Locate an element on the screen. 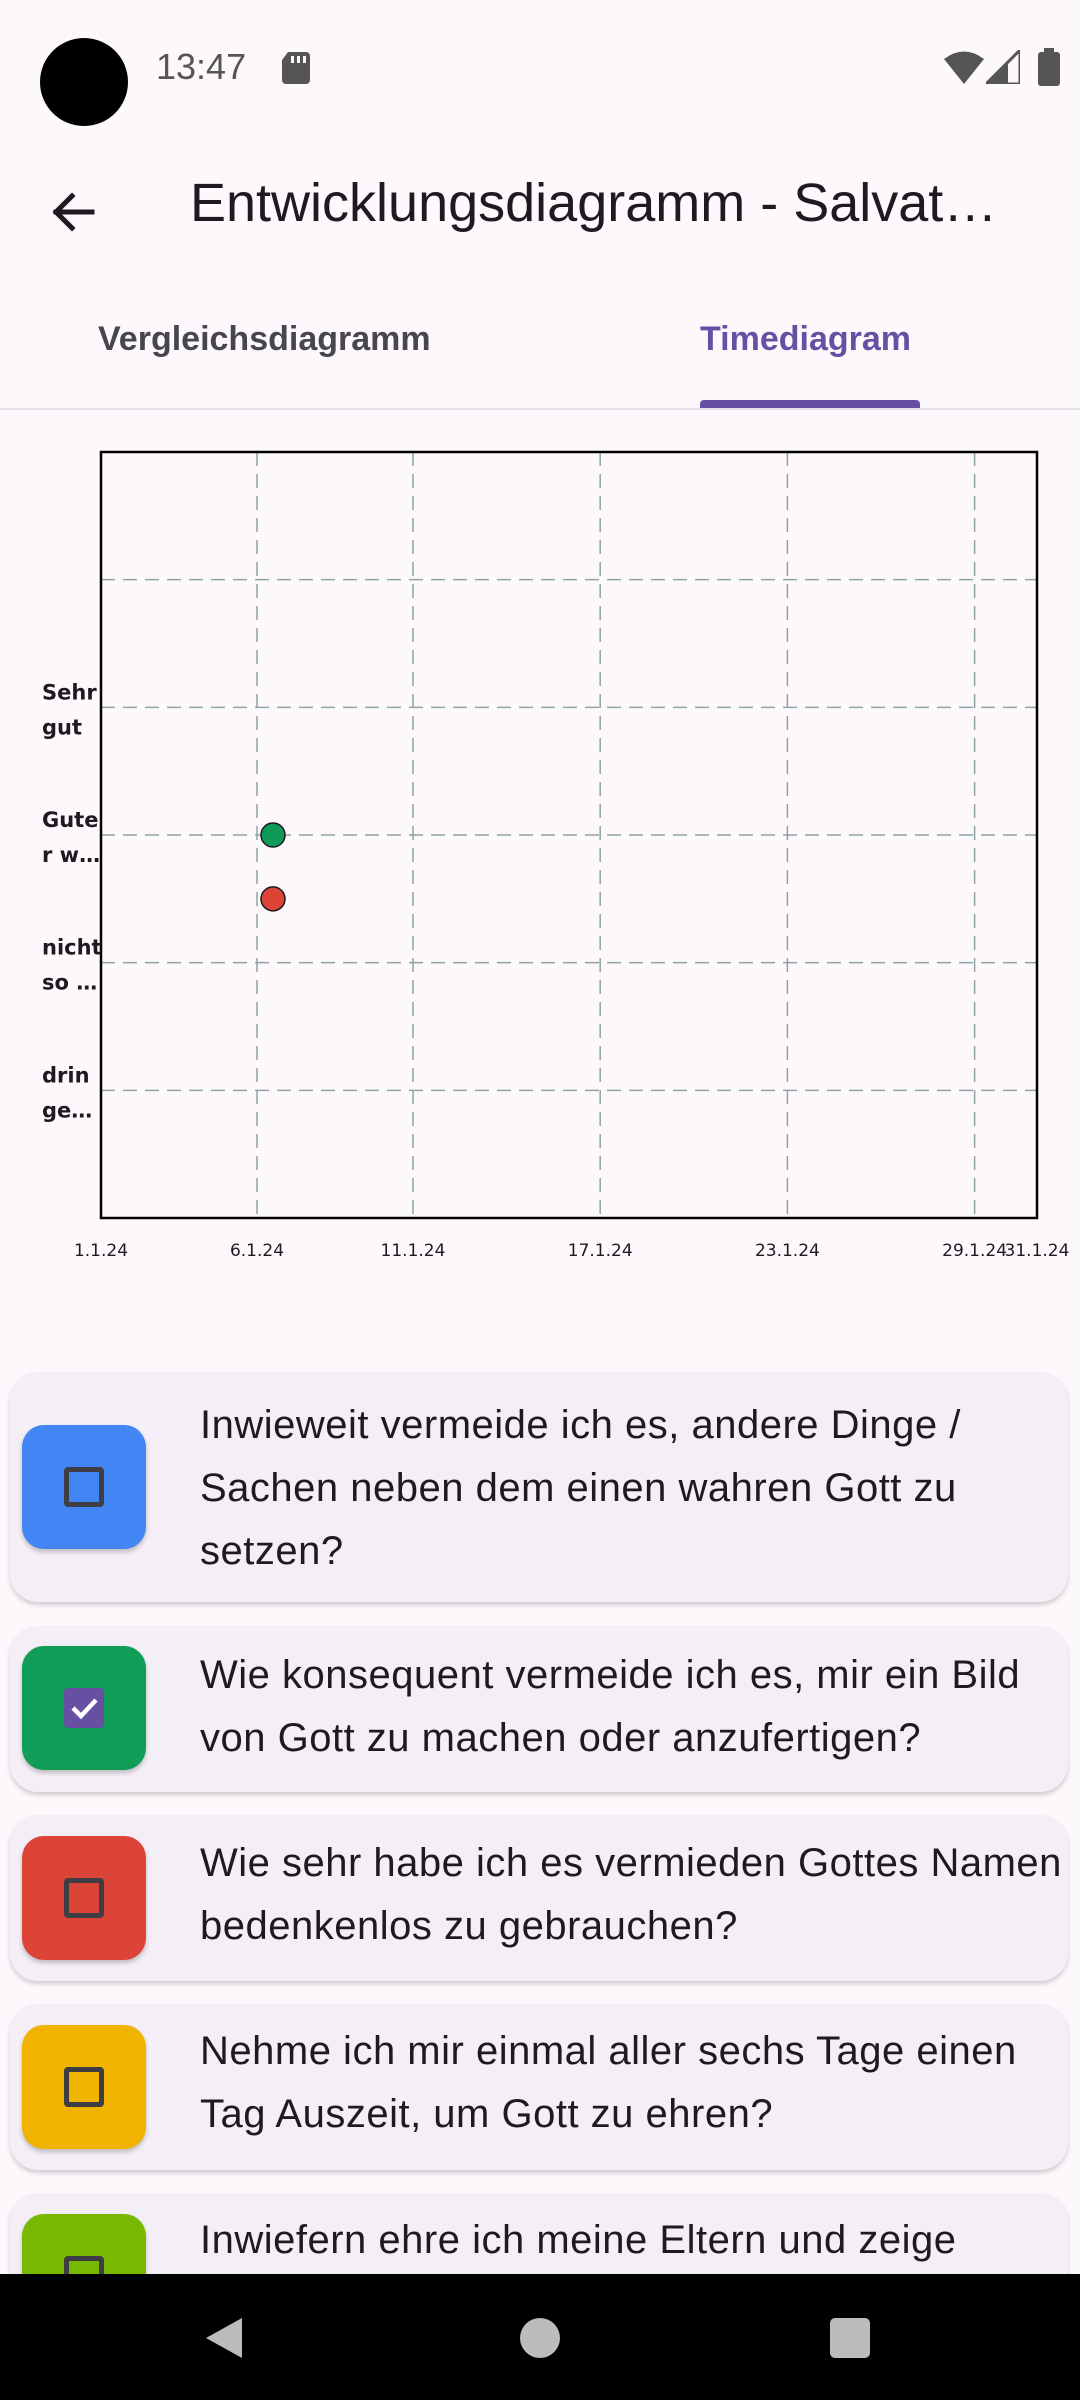 The width and height of the screenshot is (1080, 2400). x-tick-label-1: 6.1.24 is located at coordinates (257, 1251).